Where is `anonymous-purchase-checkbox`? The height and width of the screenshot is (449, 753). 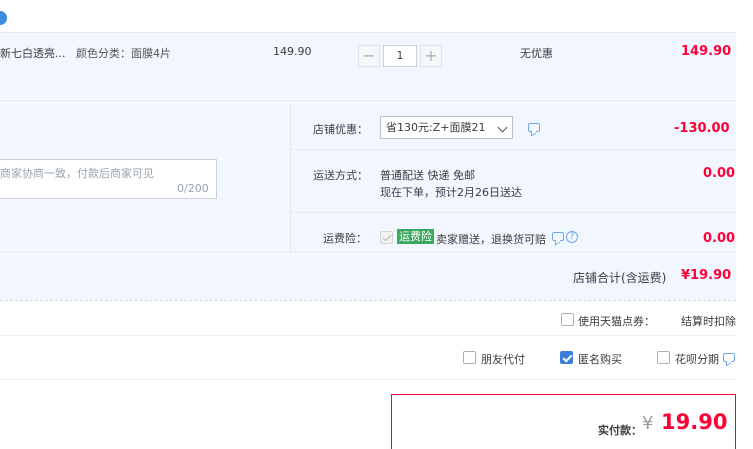
anonymous-purchase-checkbox is located at coordinates (566, 357).